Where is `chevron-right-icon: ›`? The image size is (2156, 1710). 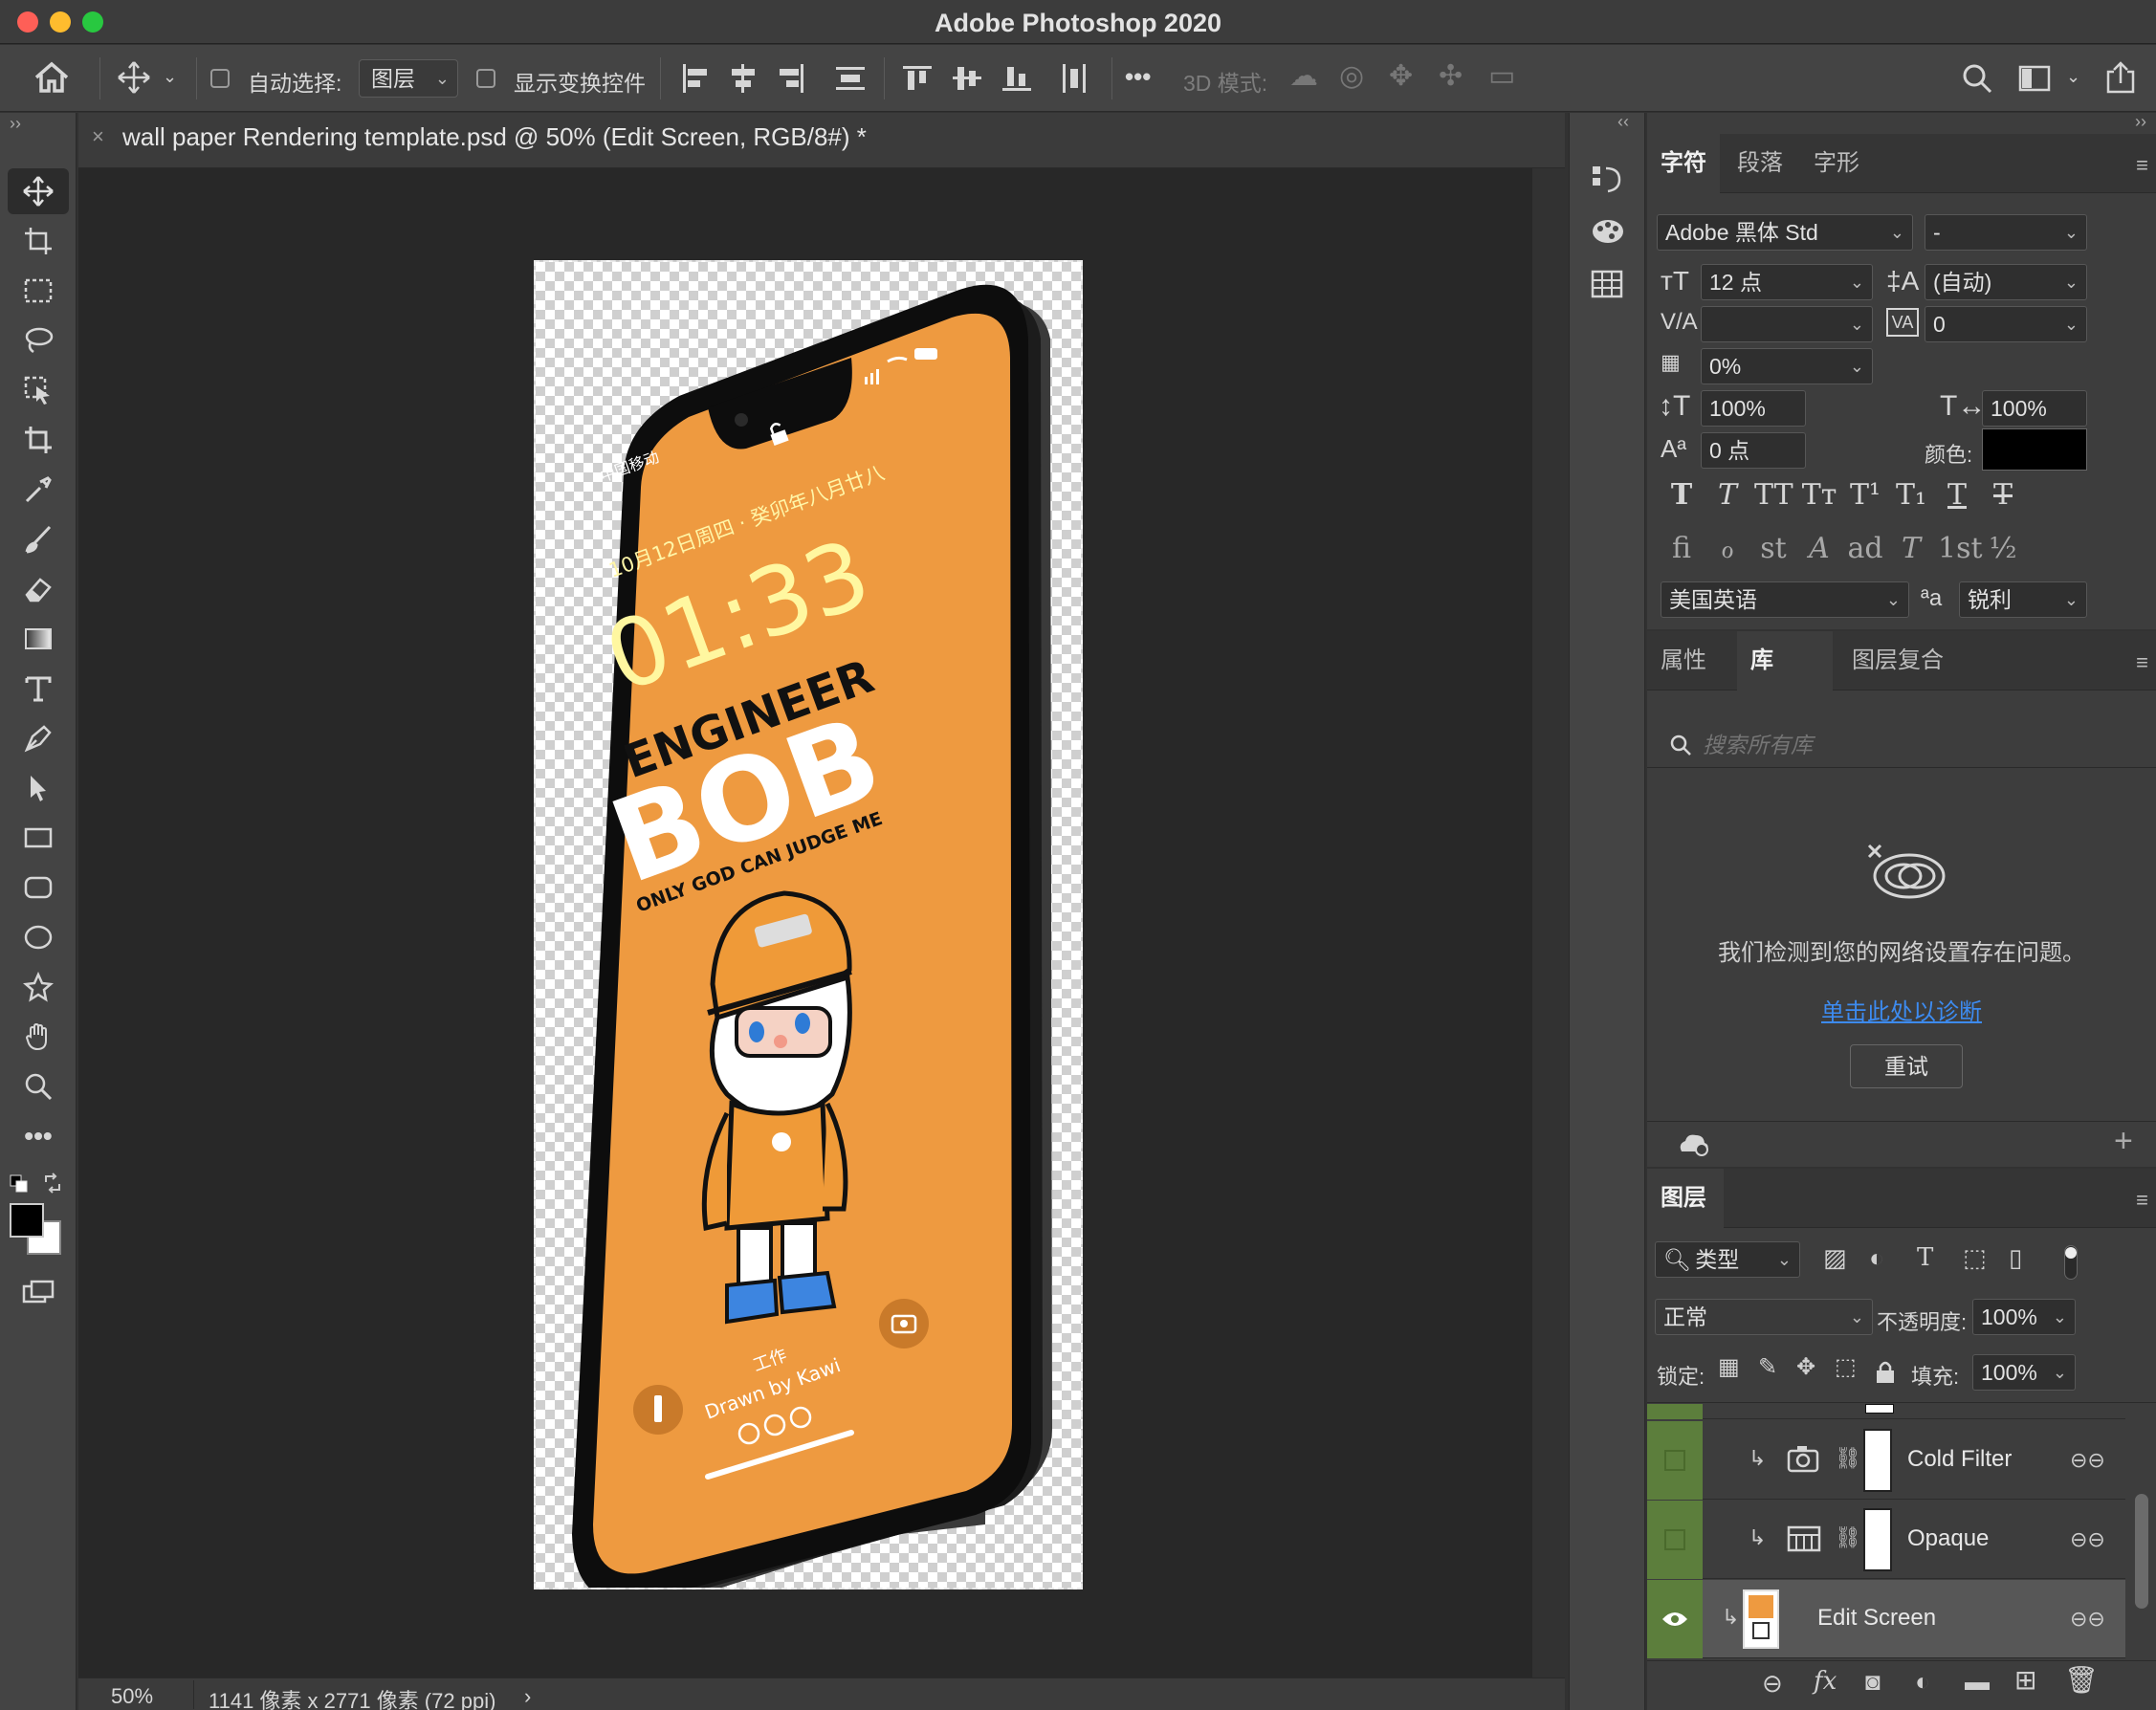
chevron-right-icon: › is located at coordinates (527, 1696).